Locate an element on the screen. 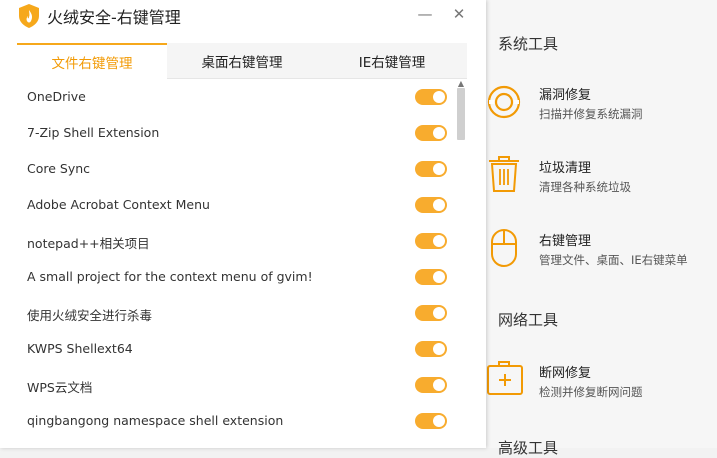  list-item: notepad++相关项目 is located at coordinates (237, 241).